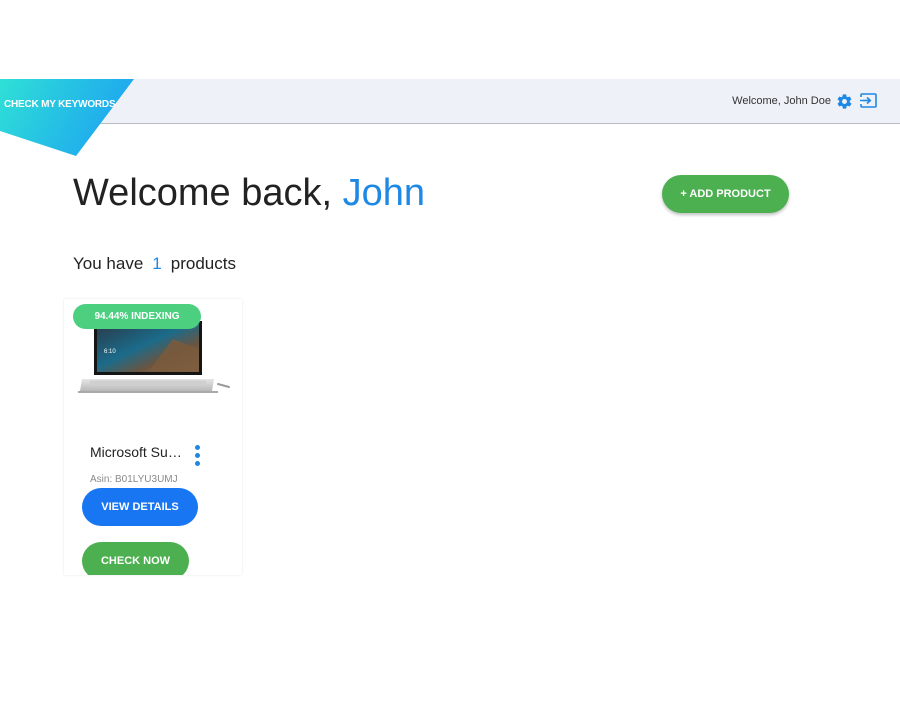  What do you see at coordinates (869, 101) in the screenshot?
I see `logout-icon` at bounding box center [869, 101].